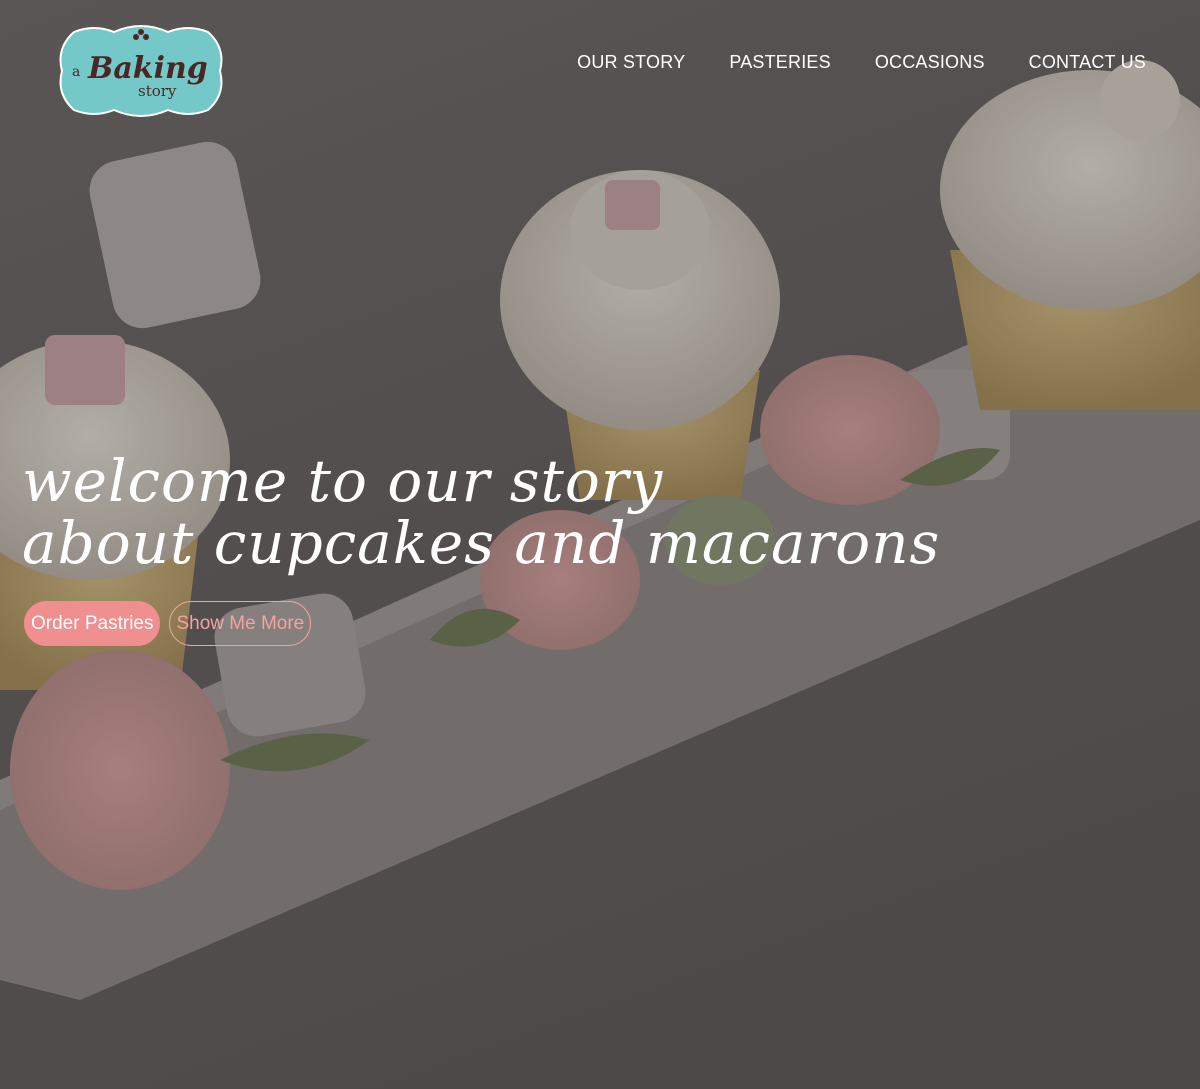 This screenshot has height=1089, width=1200. What do you see at coordinates (343, 481) in the screenshot?
I see `headline-line-1: welcome to our story` at bounding box center [343, 481].